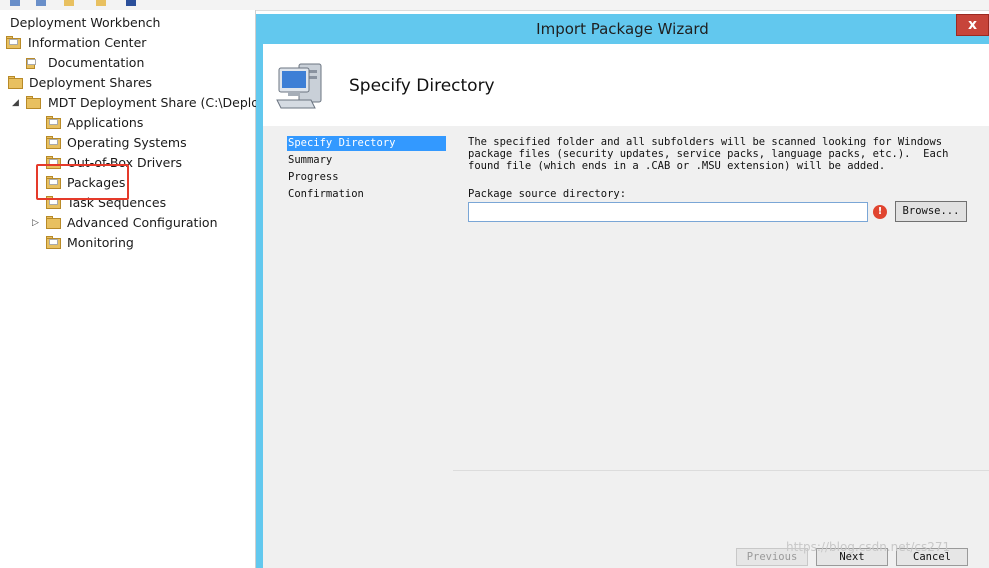  Describe the element at coordinates (96, 62) in the screenshot. I see `tree-item-label: Documentation` at that location.